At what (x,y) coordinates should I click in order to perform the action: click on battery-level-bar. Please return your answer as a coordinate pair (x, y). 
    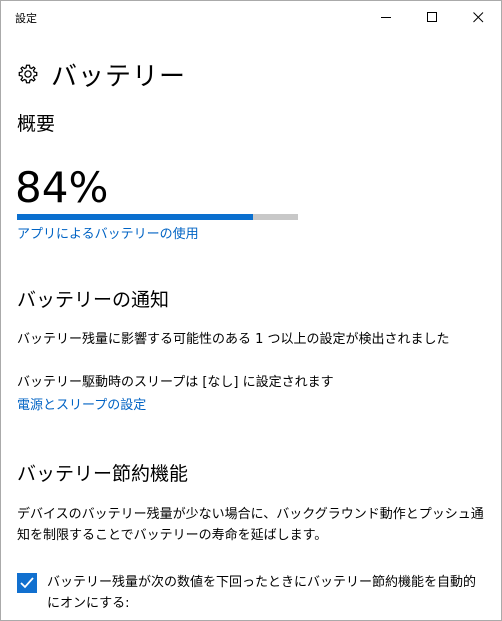
    Looking at the image, I should click on (157, 217).